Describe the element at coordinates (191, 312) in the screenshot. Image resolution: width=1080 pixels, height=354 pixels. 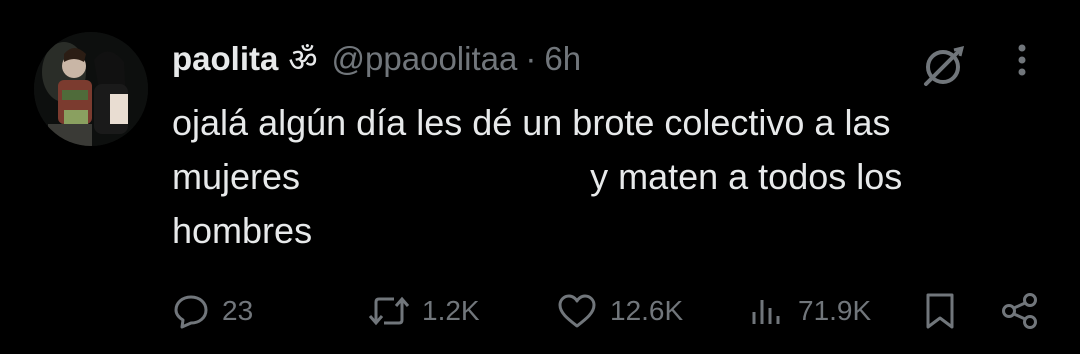
I see `reply-icon` at that location.